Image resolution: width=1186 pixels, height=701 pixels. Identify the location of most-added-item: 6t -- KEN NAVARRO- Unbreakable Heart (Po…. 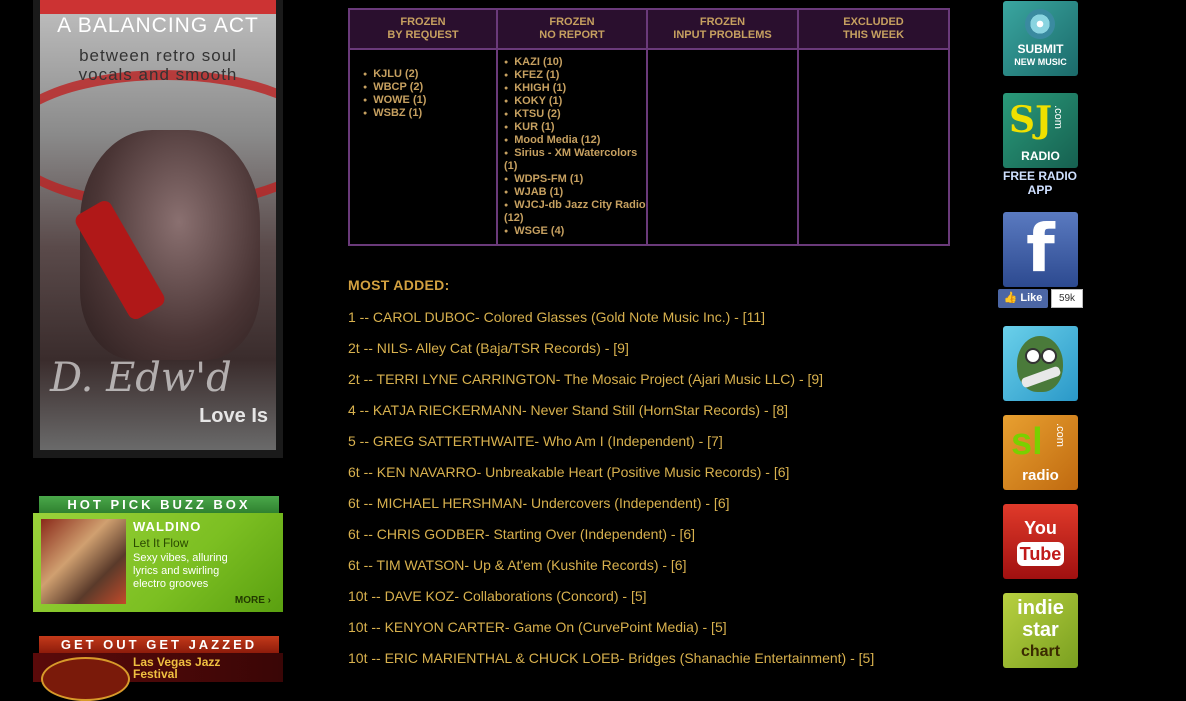
(611, 477).